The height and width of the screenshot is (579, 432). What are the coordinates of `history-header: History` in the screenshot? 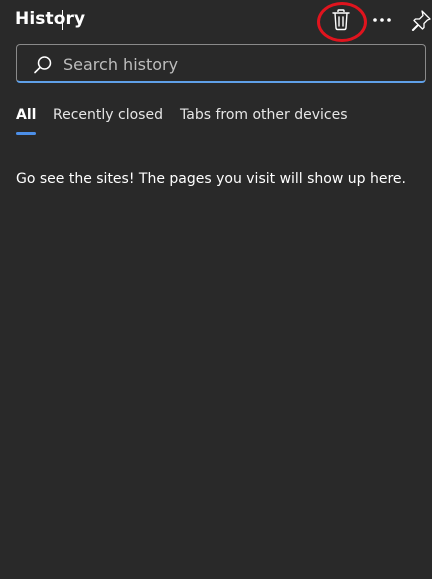 It's located at (216, 21).